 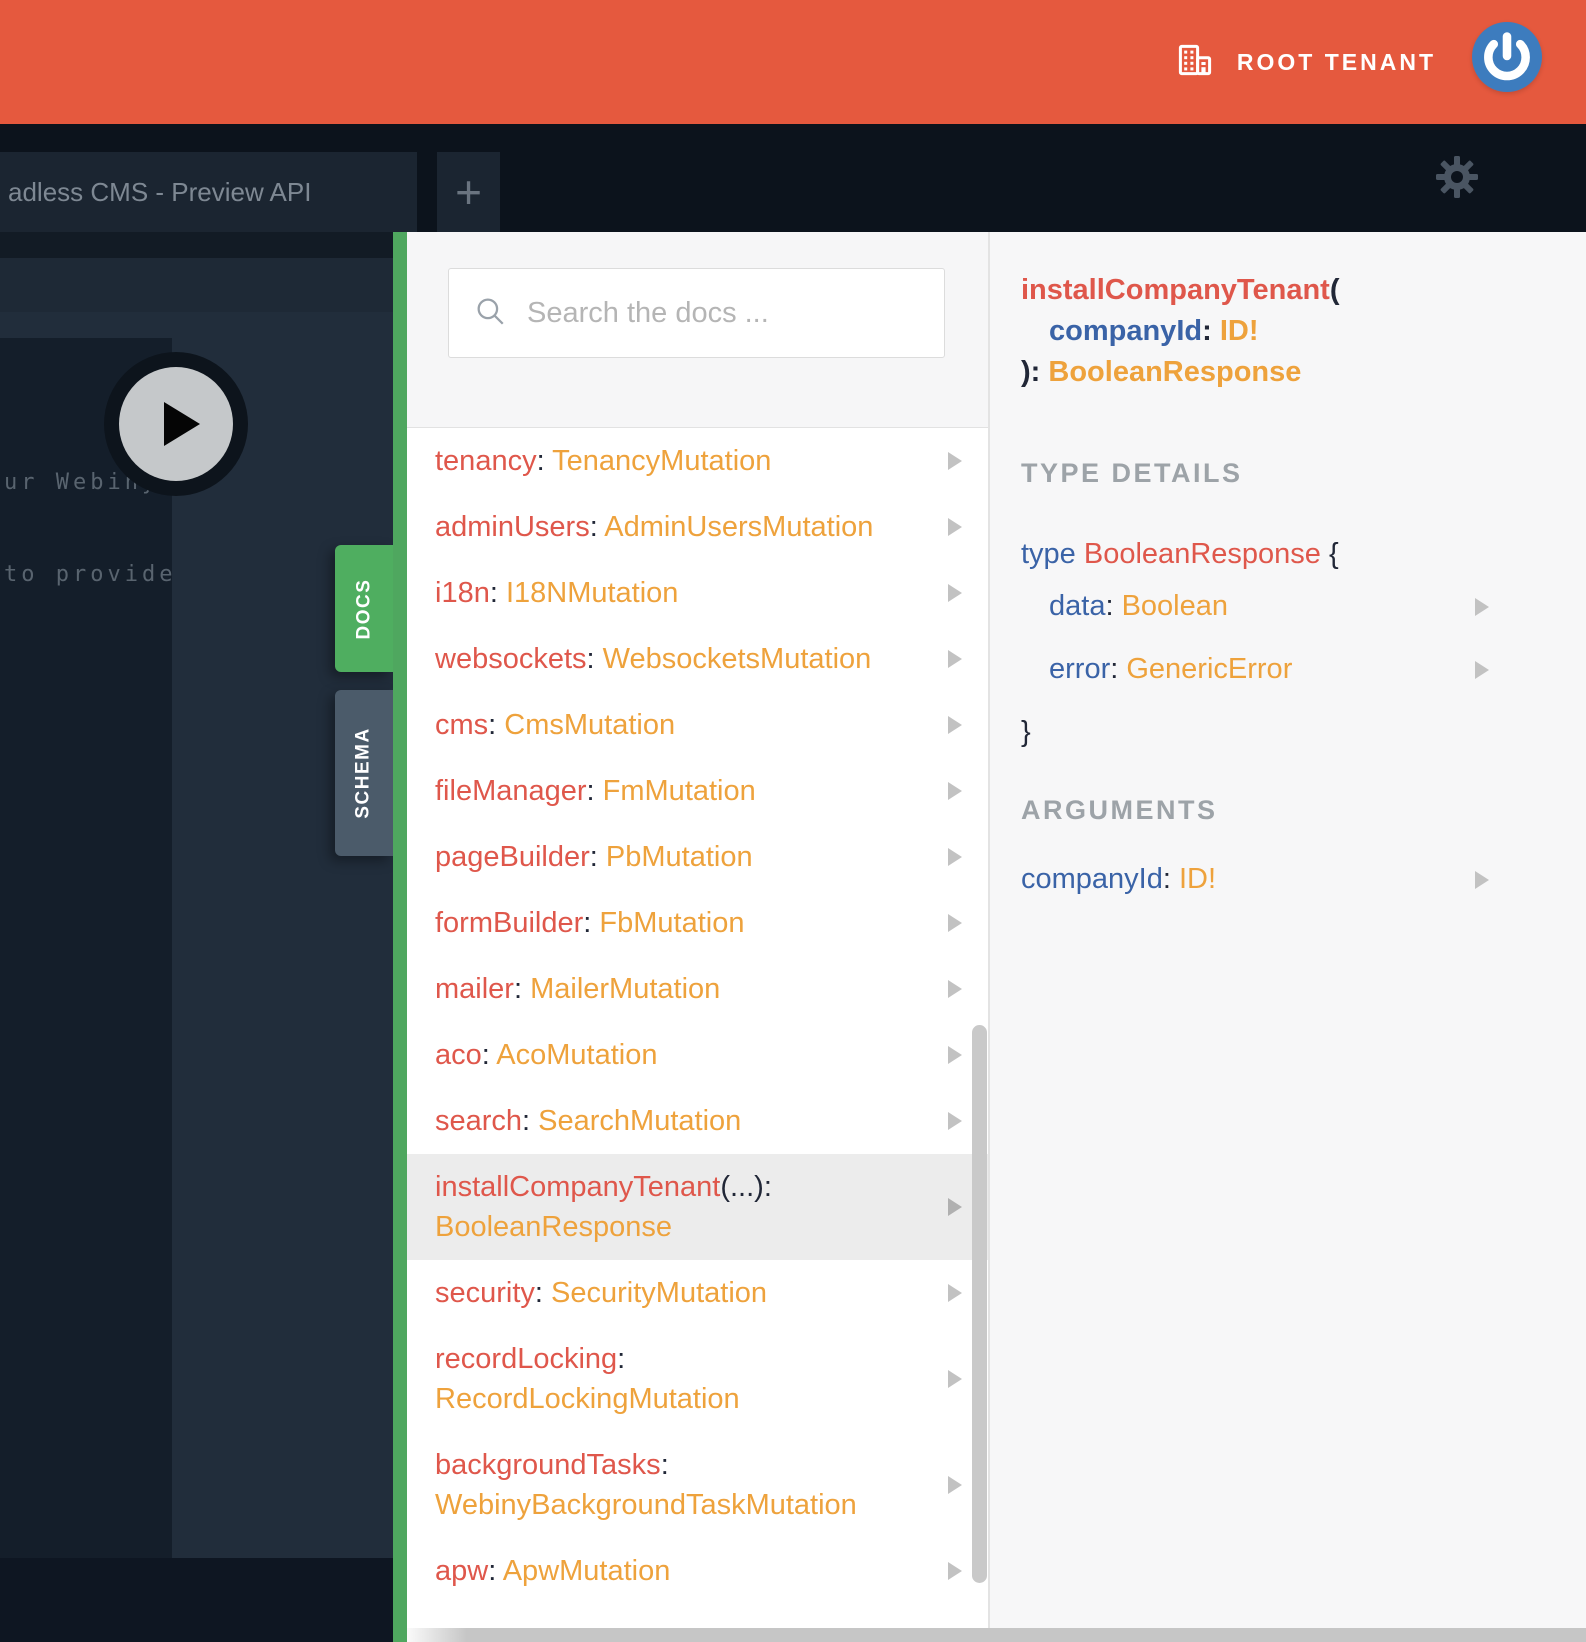 I want to click on field-type: TenancyMutation, so click(x=662, y=461).